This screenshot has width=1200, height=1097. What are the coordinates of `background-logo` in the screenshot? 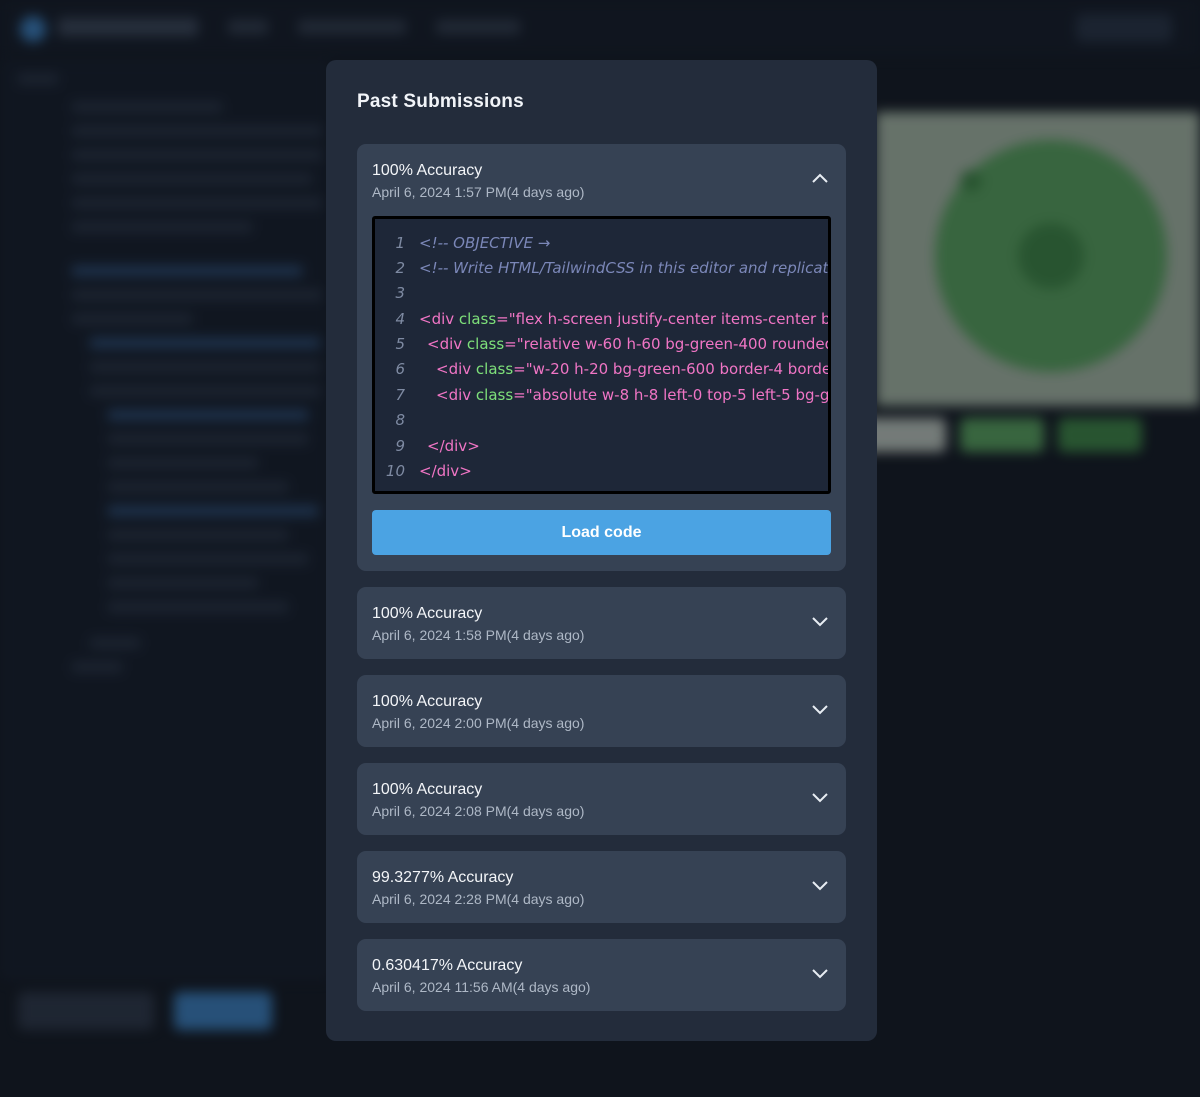 It's located at (33, 29).